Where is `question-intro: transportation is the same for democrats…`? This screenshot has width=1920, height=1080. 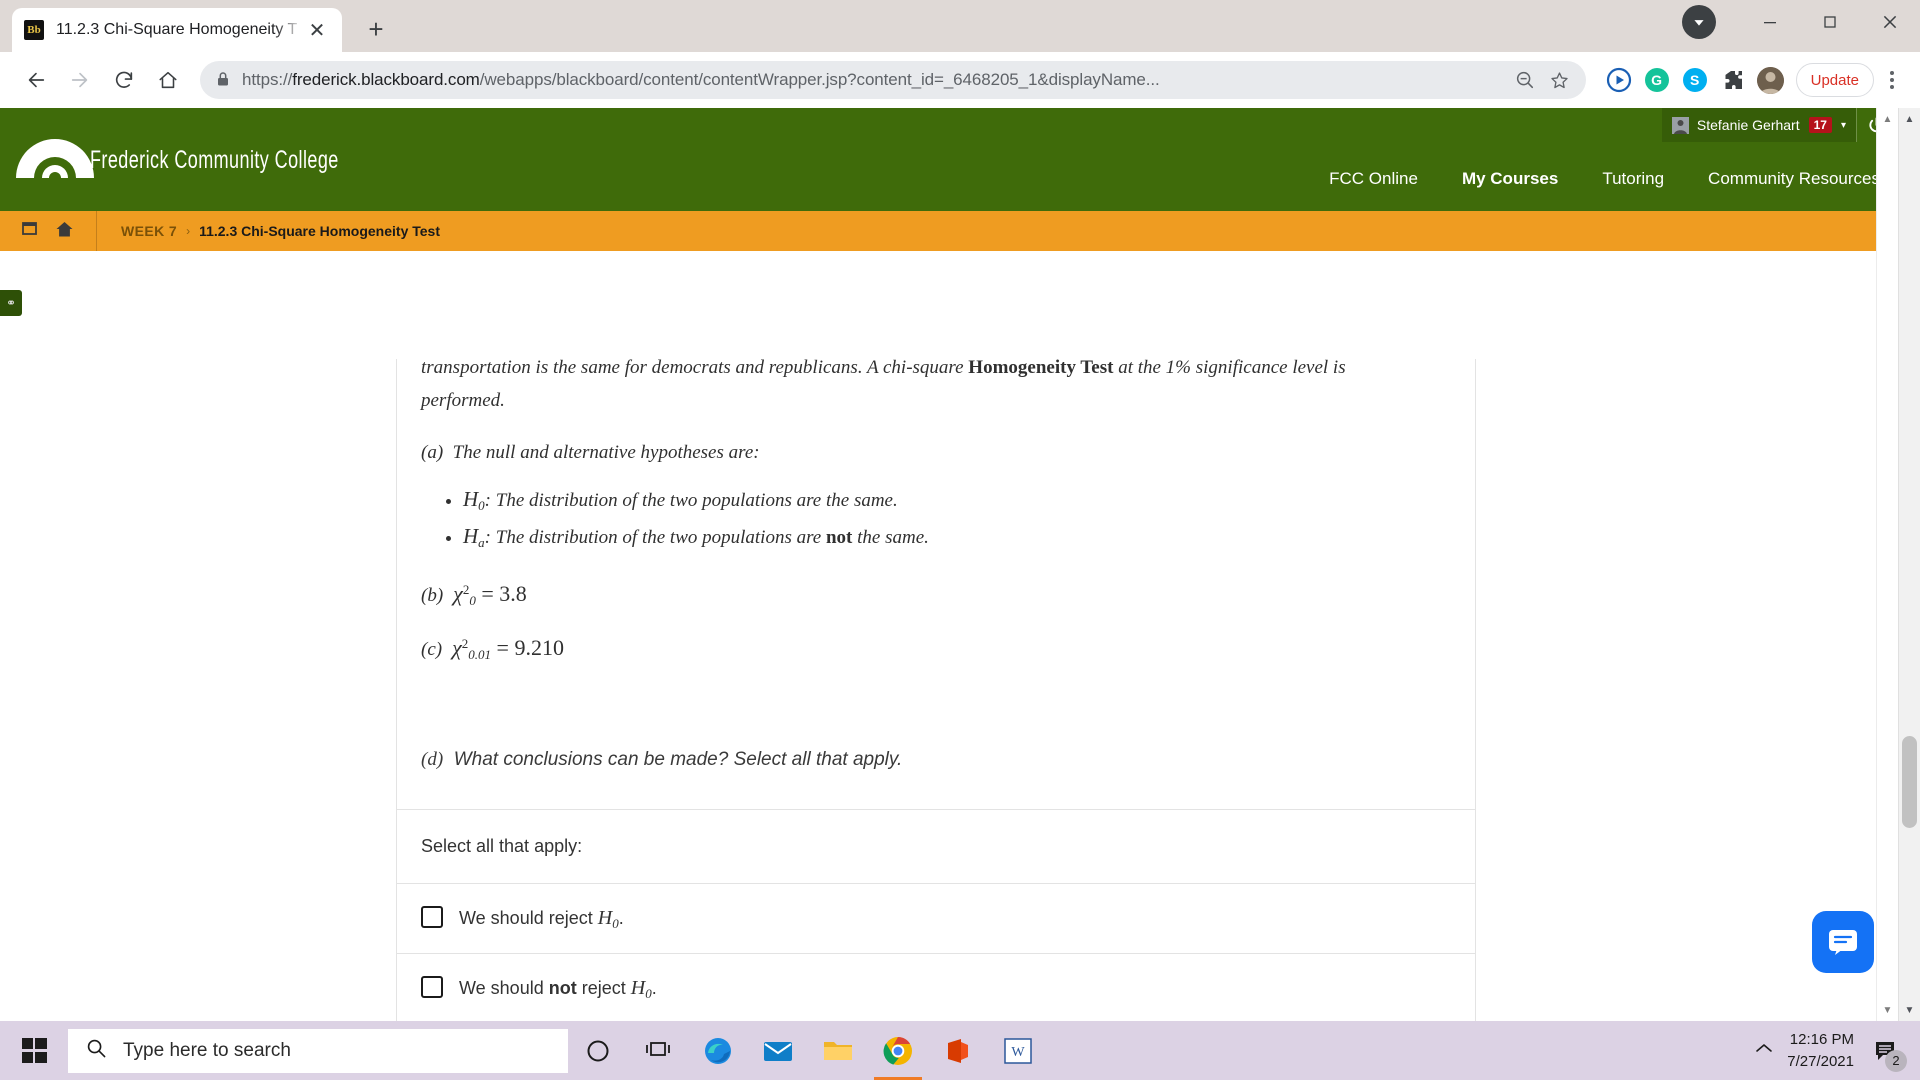 question-intro: transportation is the same for democrats… is located at coordinates (936, 367).